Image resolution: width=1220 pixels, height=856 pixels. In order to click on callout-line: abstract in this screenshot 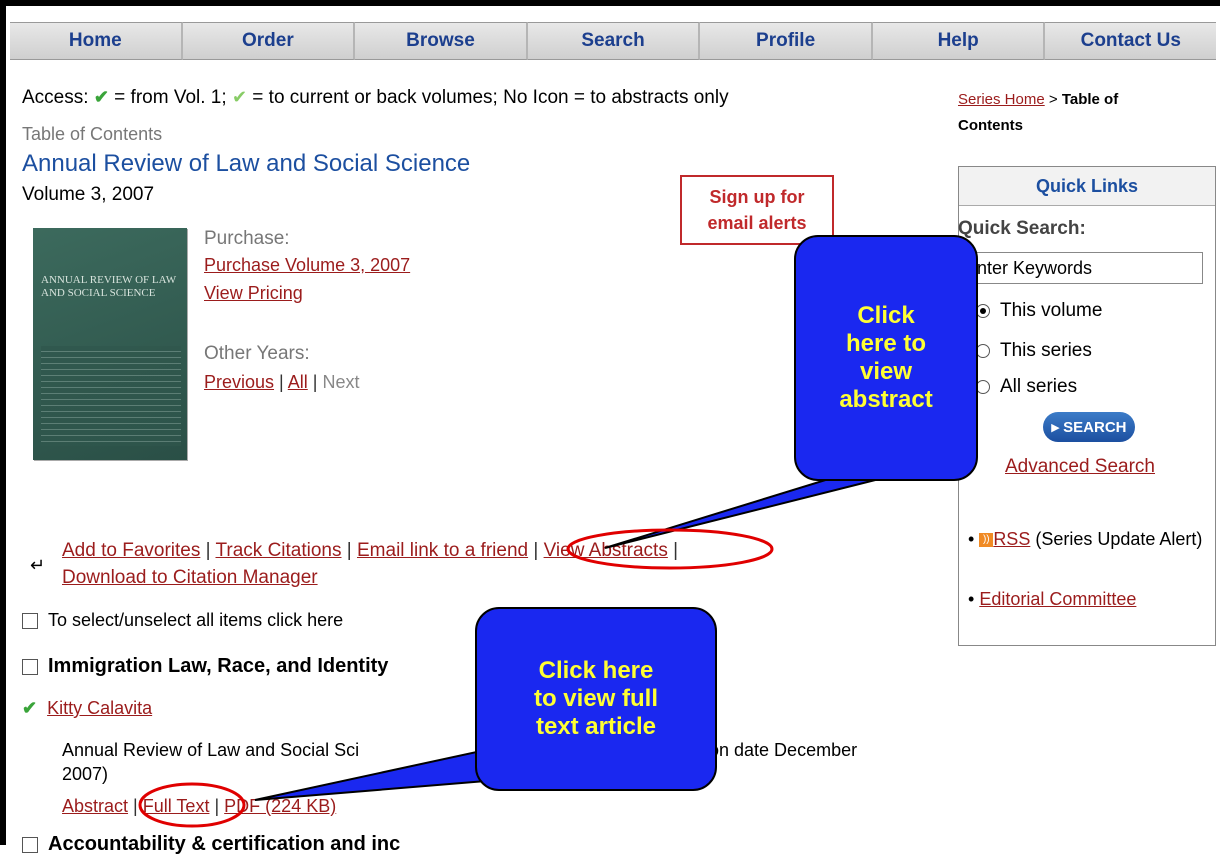, I will do `click(886, 399)`.